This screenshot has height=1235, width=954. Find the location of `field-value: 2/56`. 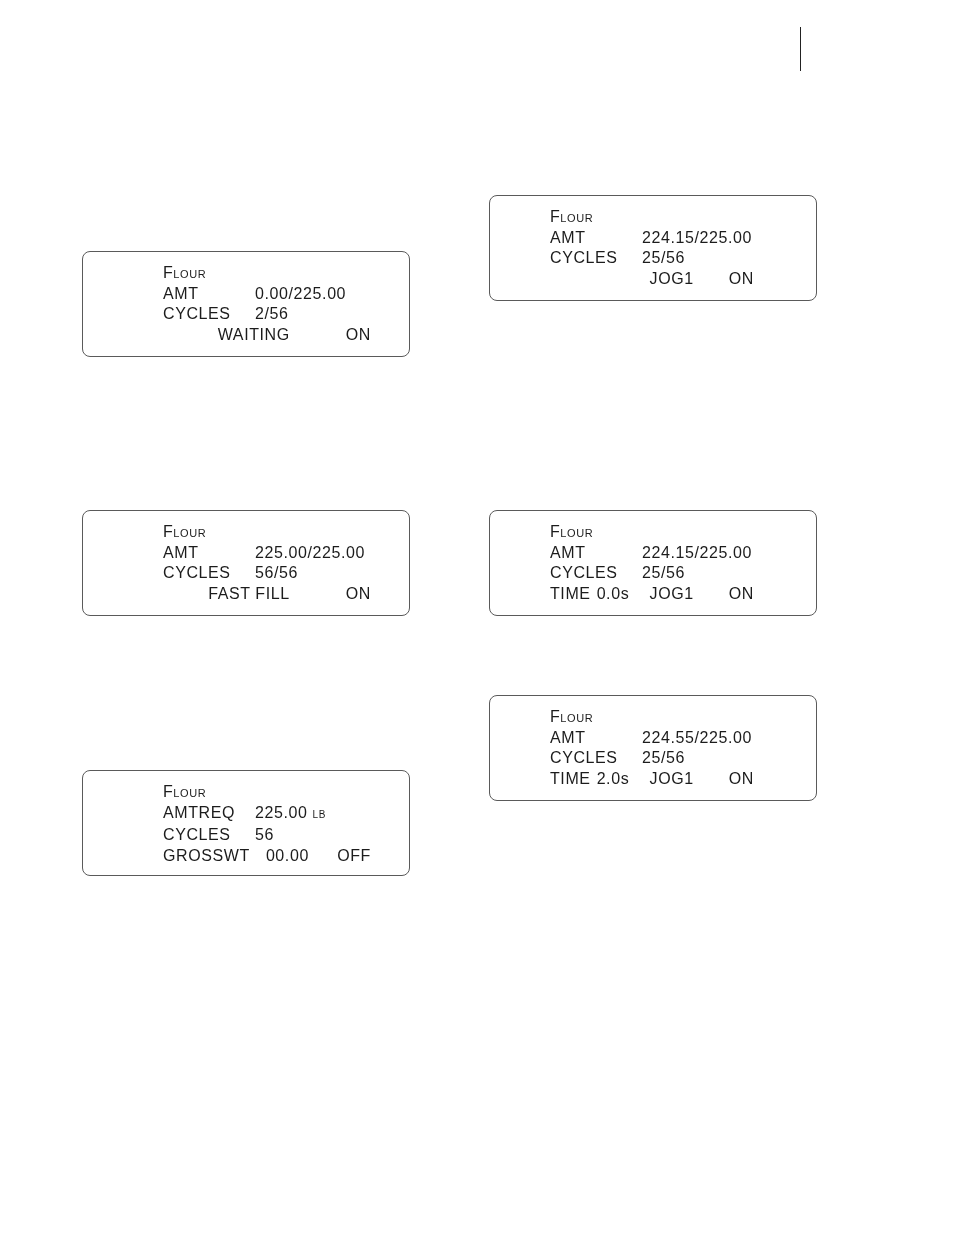

field-value: 2/56 is located at coordinates (272, 314).